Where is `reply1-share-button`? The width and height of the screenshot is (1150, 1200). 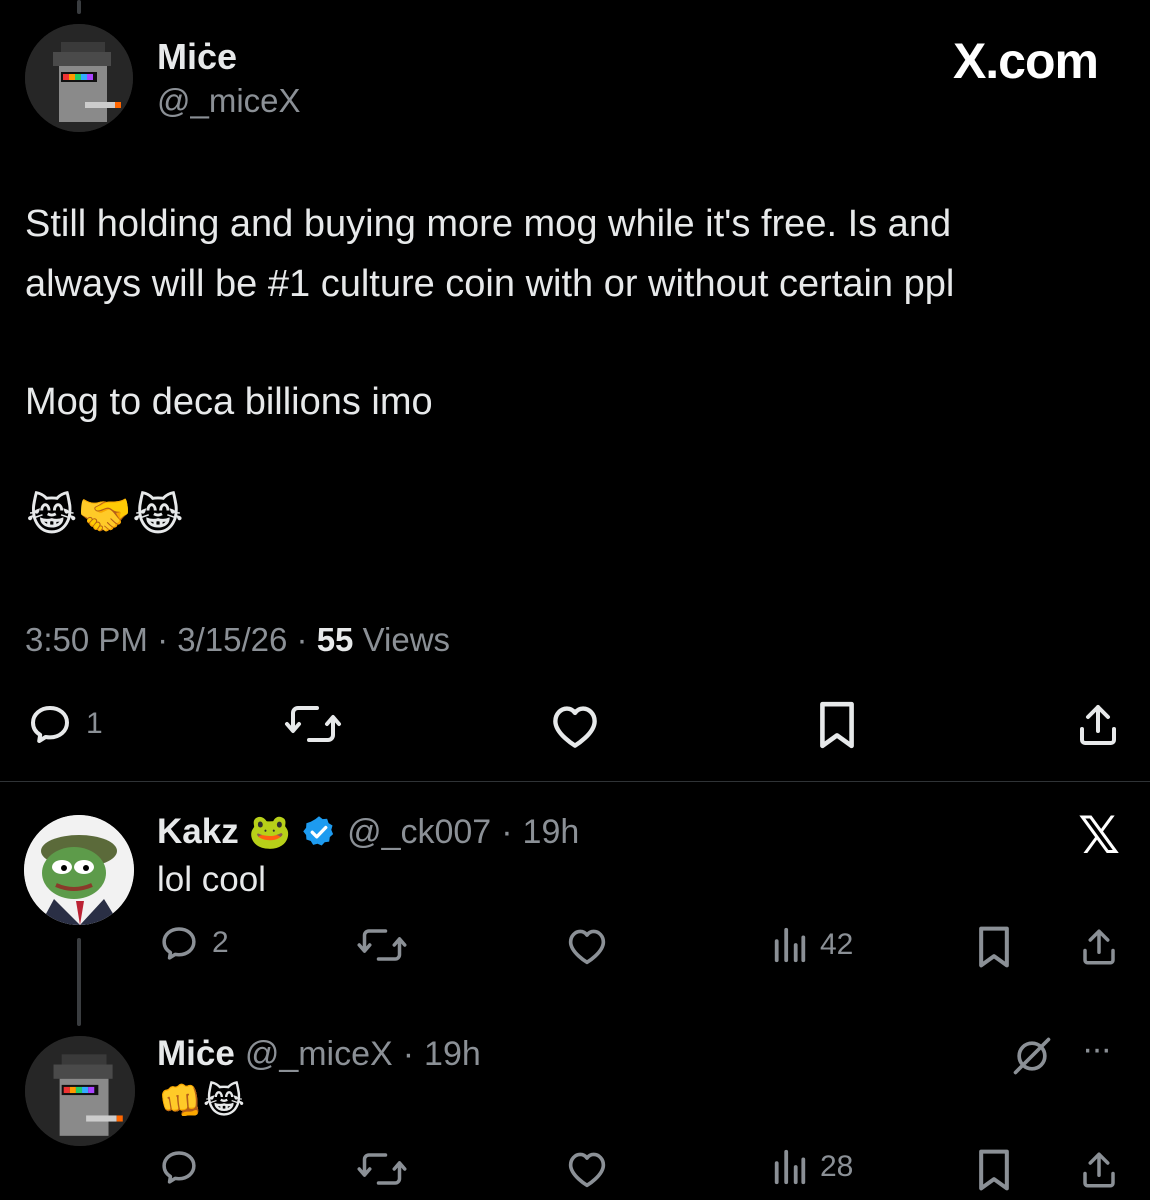
reply1-share-button is located at coordinates (1099, 947).